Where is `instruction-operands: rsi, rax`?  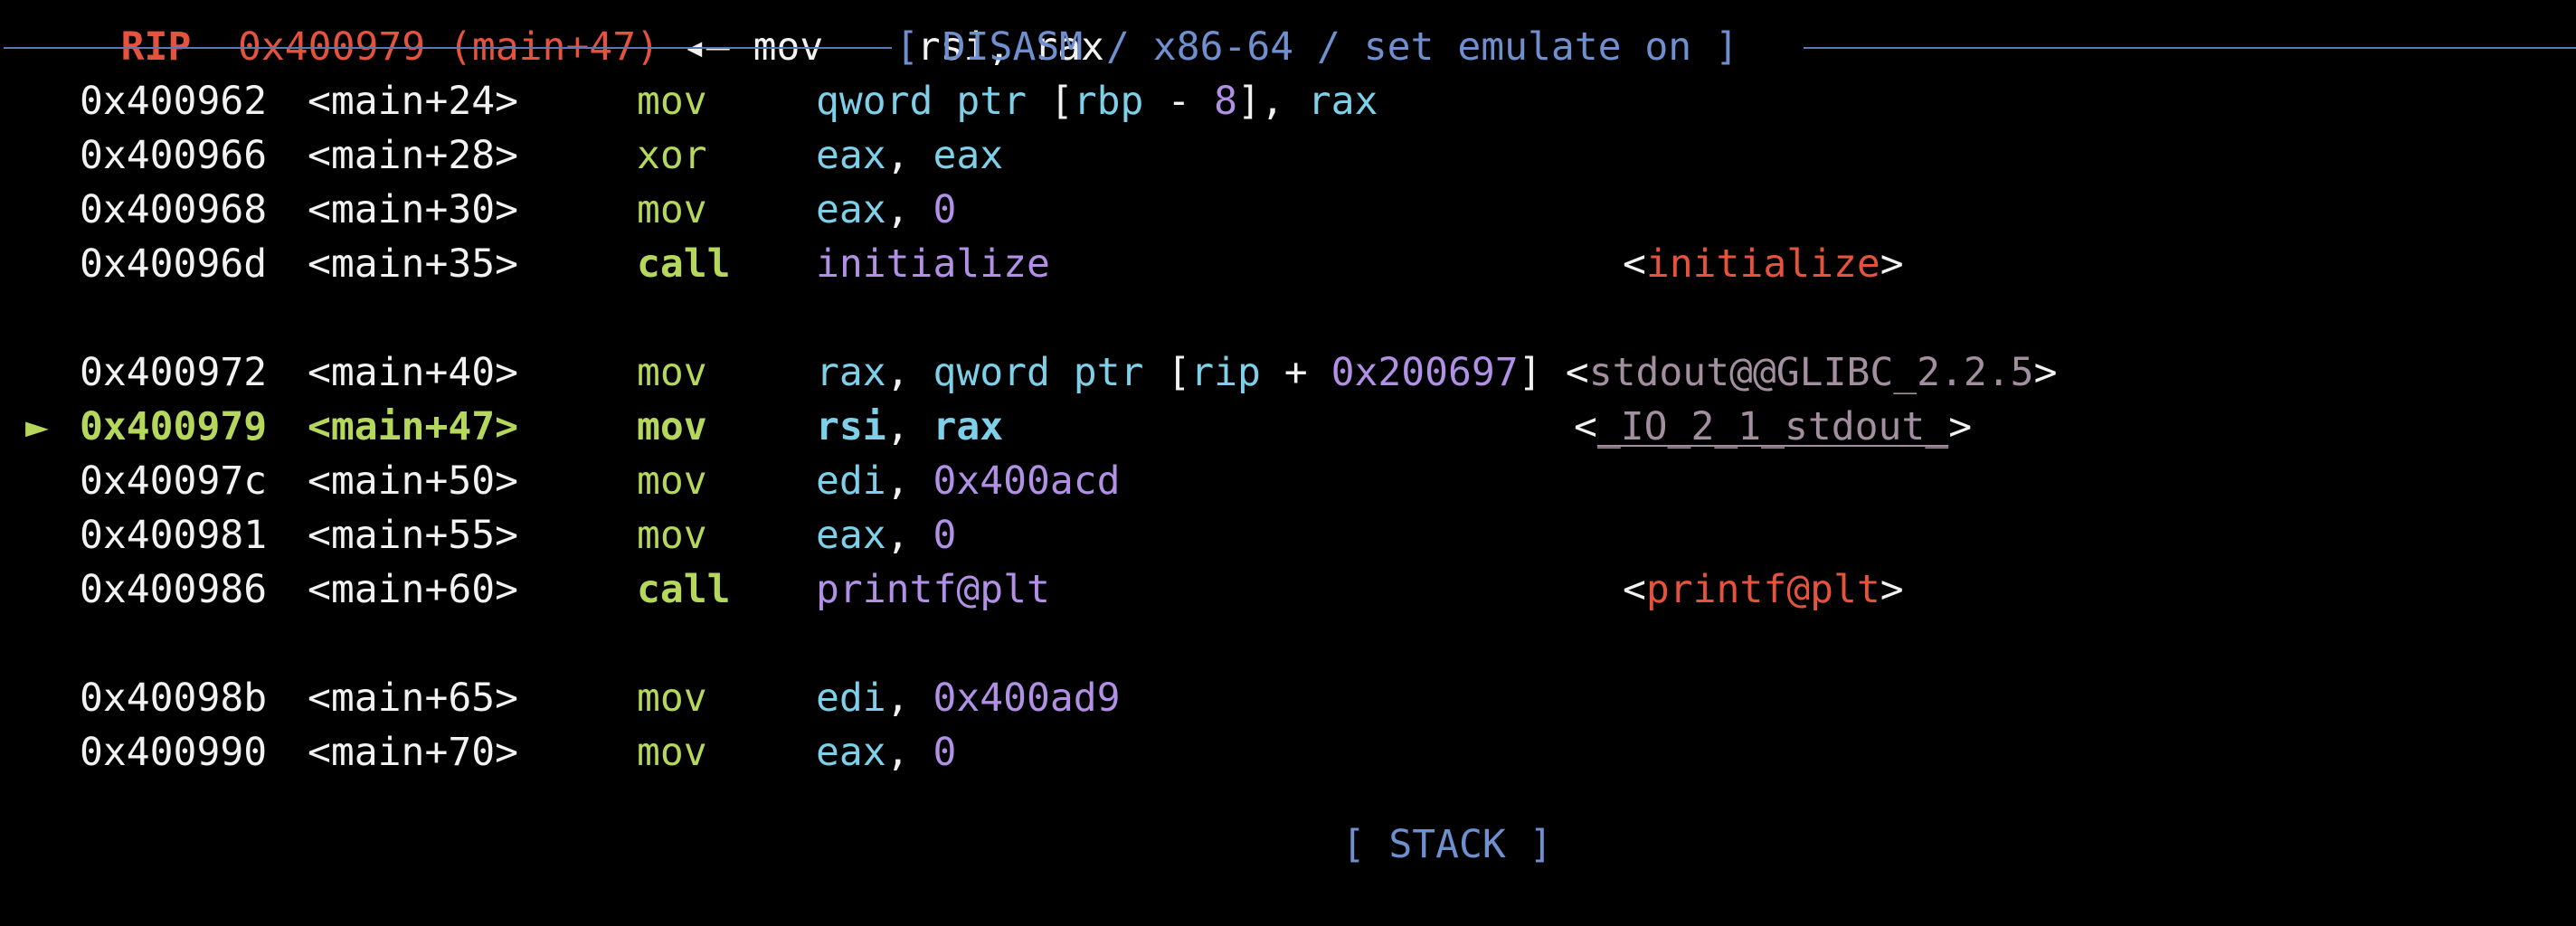
instruction-operands: rsi, rax is located at coordinates (910, 427).